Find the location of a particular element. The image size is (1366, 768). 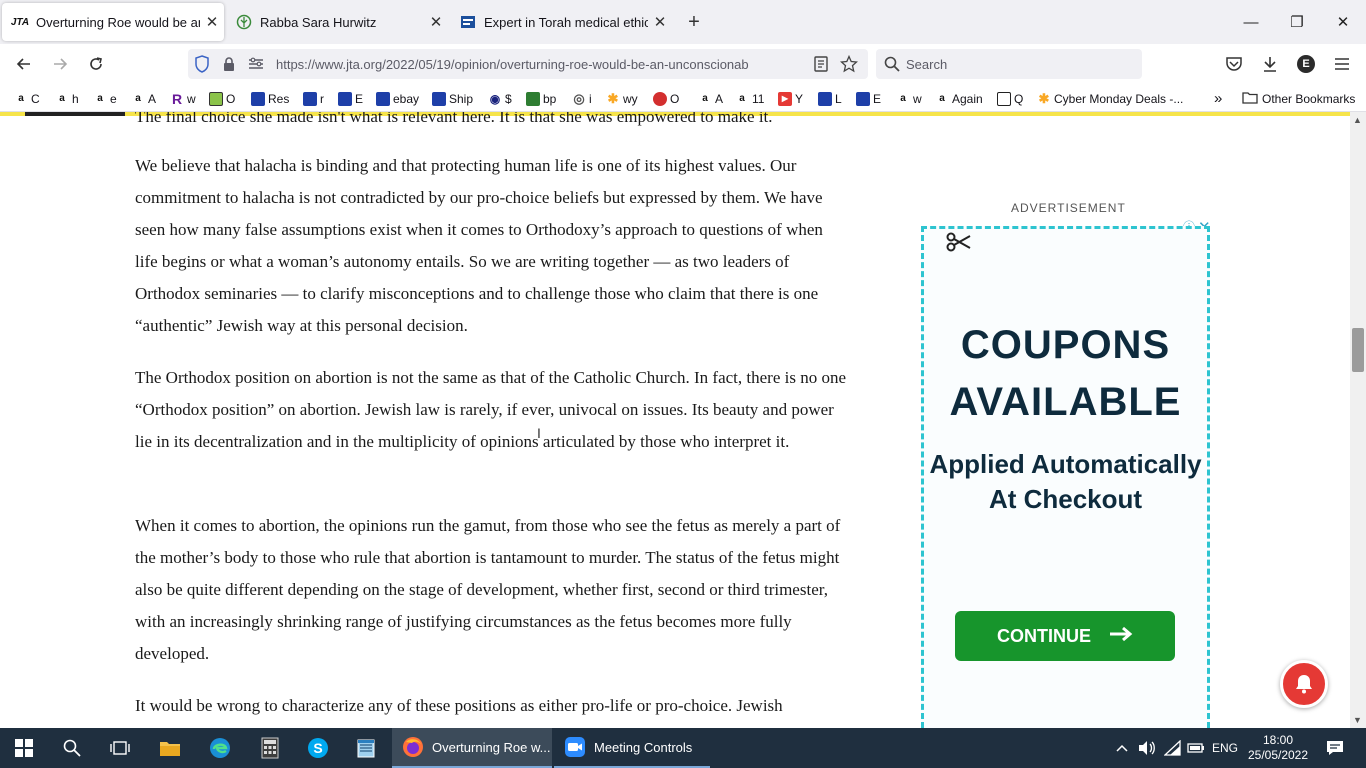

task-view-button is located at coordinates (120, 748).